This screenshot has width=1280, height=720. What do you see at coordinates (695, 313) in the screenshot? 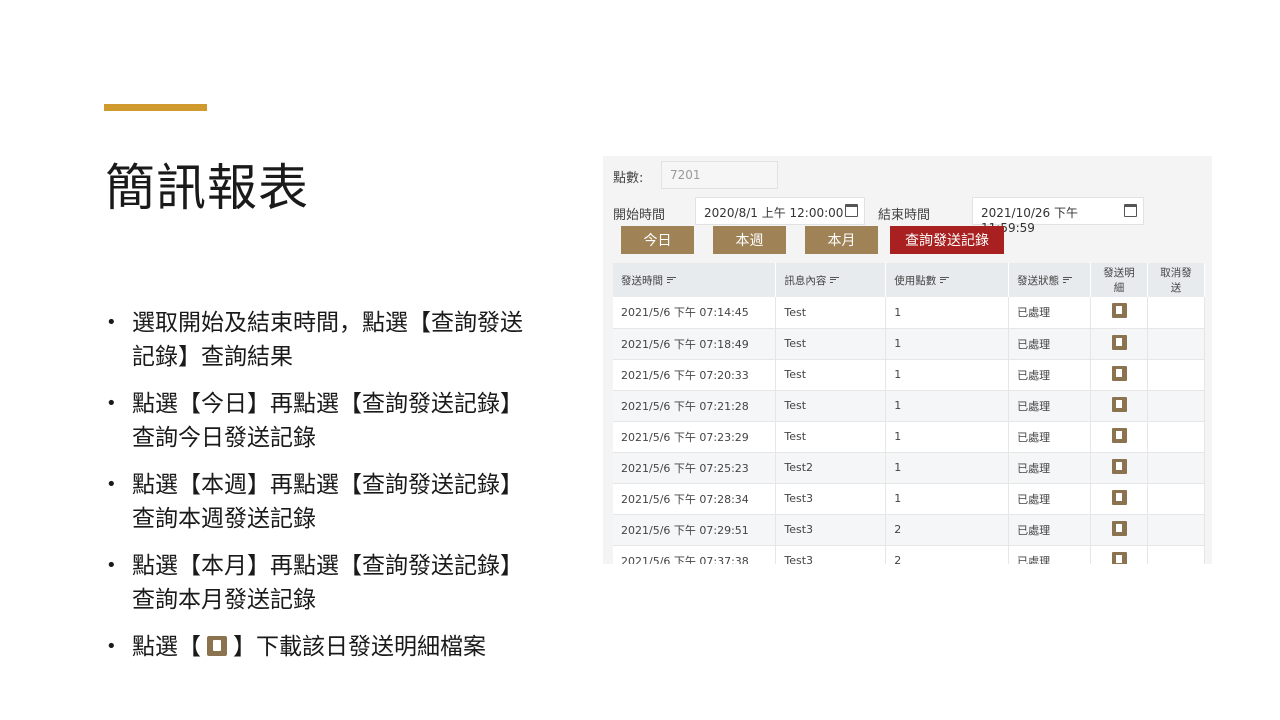
I see `table-cell: 2021/5/6 下午 07:14:45` at bounding box center [695, 313].